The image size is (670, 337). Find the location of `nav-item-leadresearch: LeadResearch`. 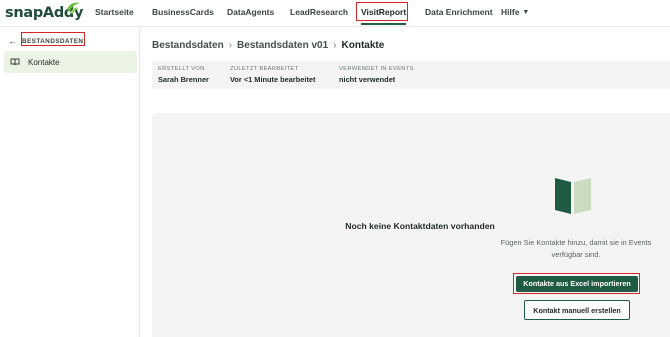

nav-item-leadresearch: LeadResearch is located at coordinates (319, 12).